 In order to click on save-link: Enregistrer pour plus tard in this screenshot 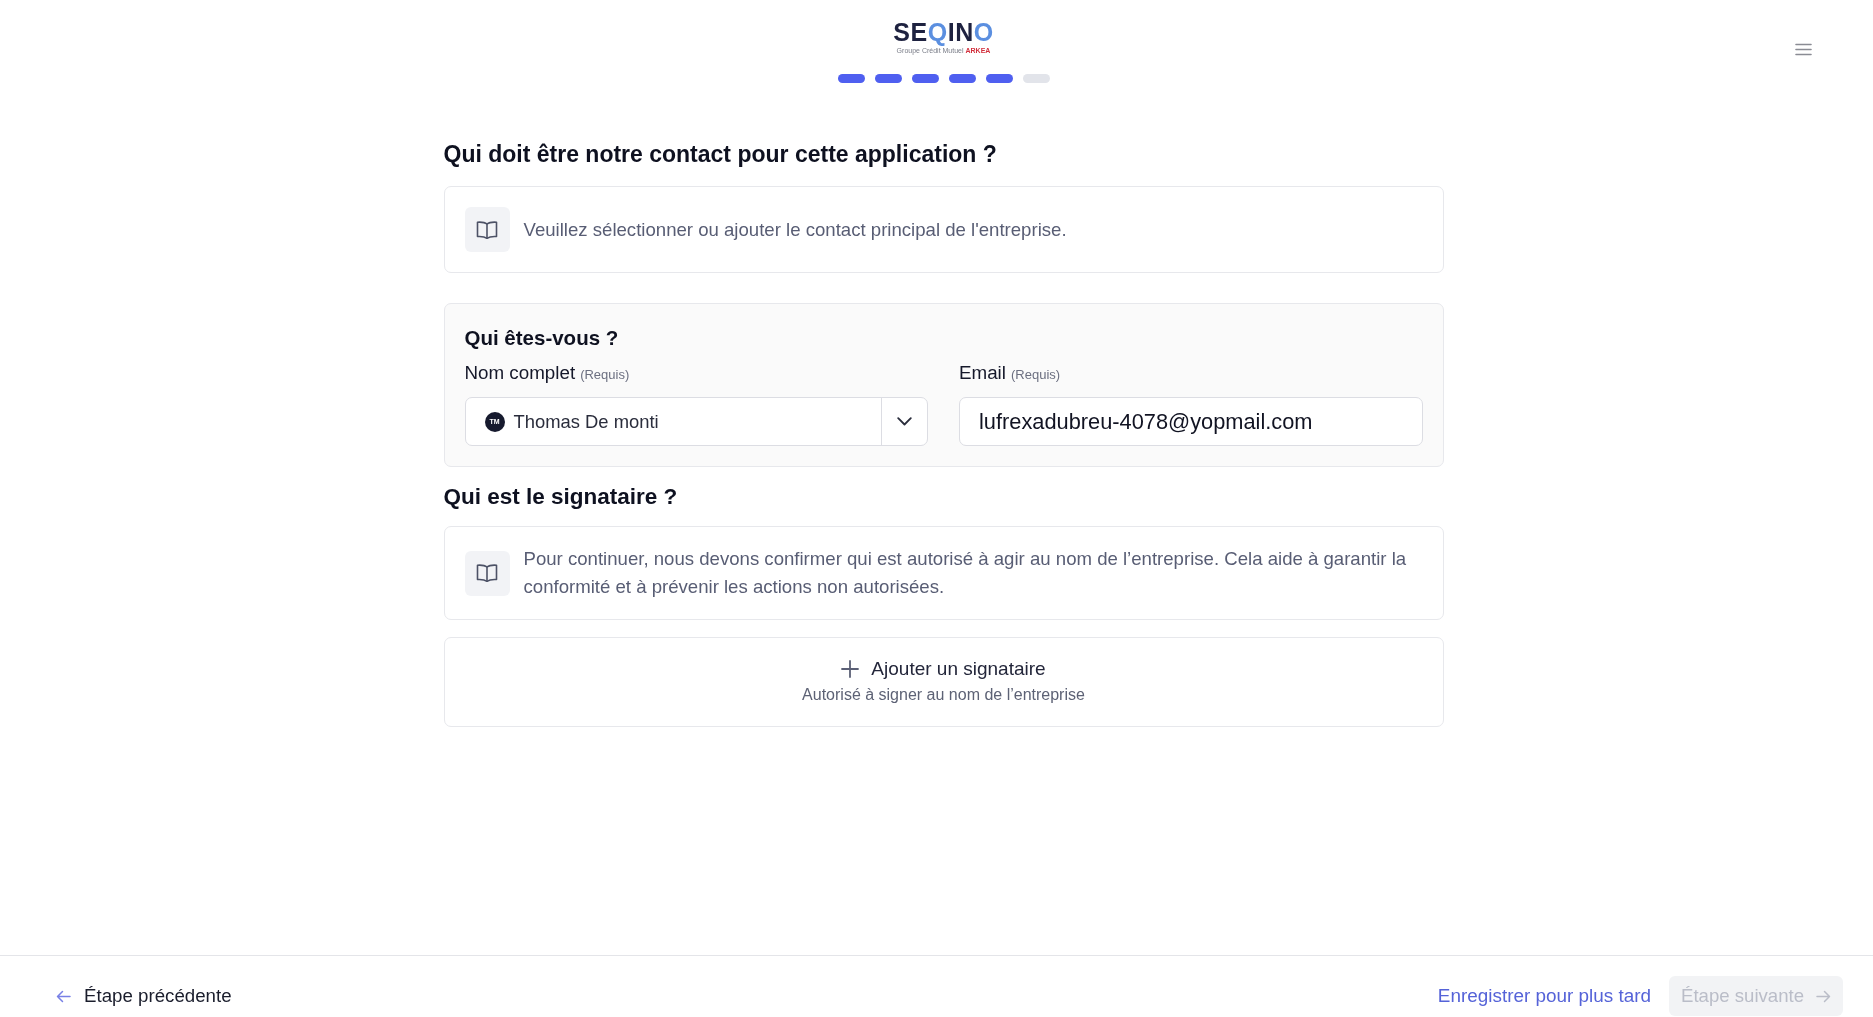, I will do `click(1544, 996)`.